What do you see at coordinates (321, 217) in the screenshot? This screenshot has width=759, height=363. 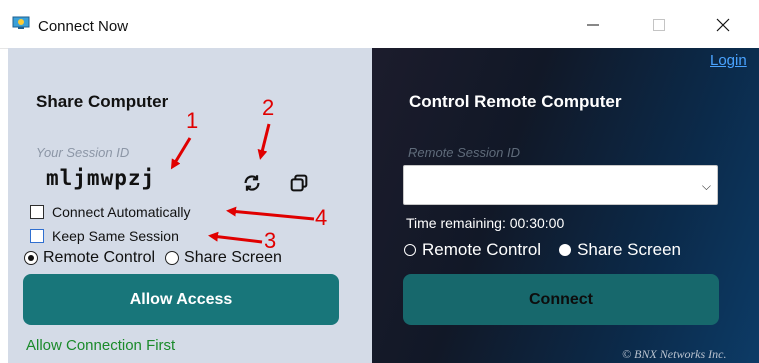 I see `annotation-4: 4` at bounding box center [321, 217].